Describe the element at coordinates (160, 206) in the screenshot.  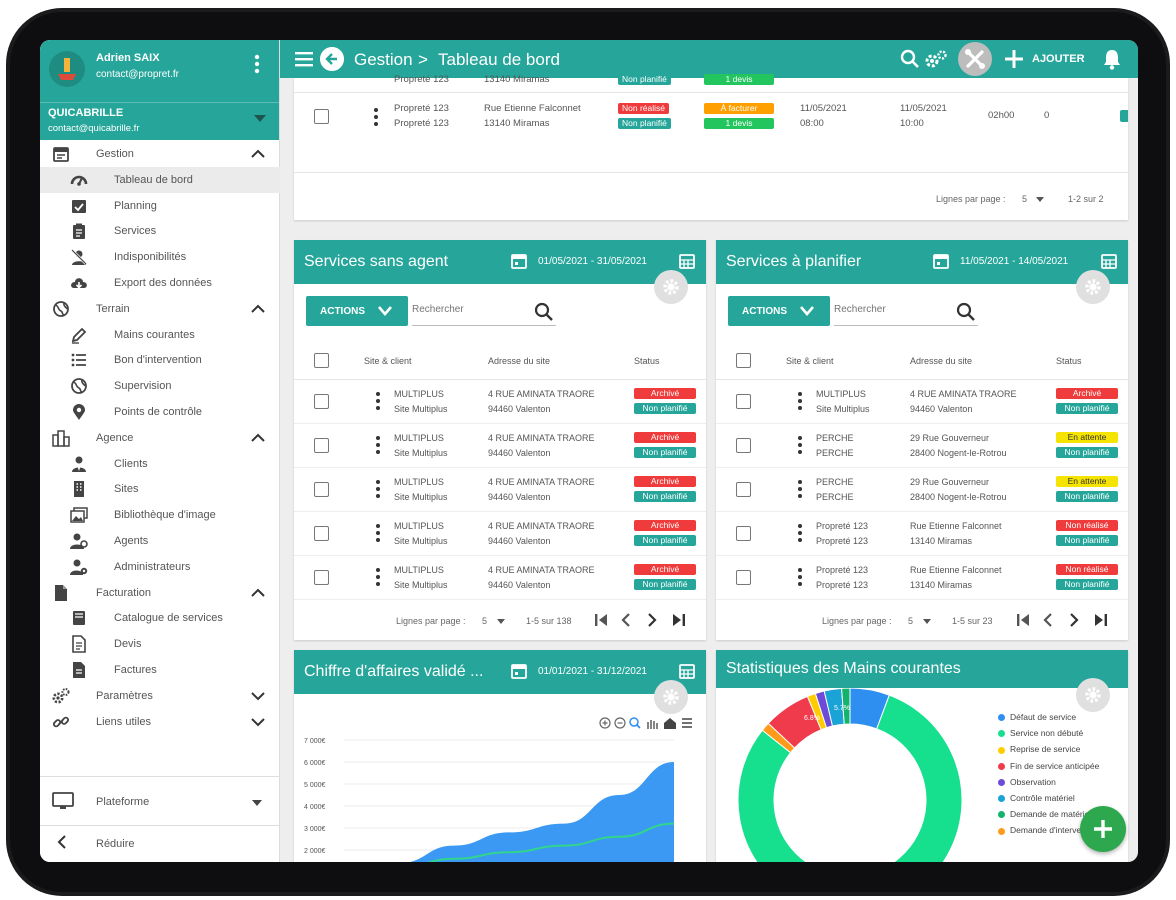
I see `sidebar-item-planning: Planning` at that location.